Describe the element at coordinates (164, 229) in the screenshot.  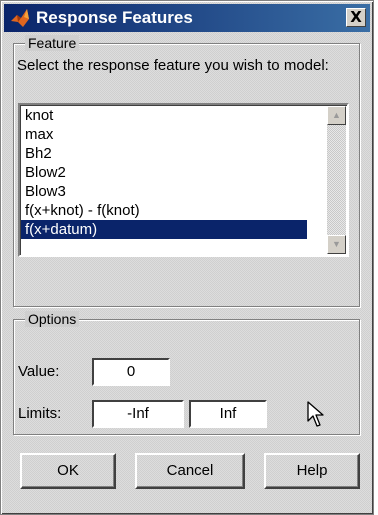
I see `list-item: f(x+datum)` at that location.